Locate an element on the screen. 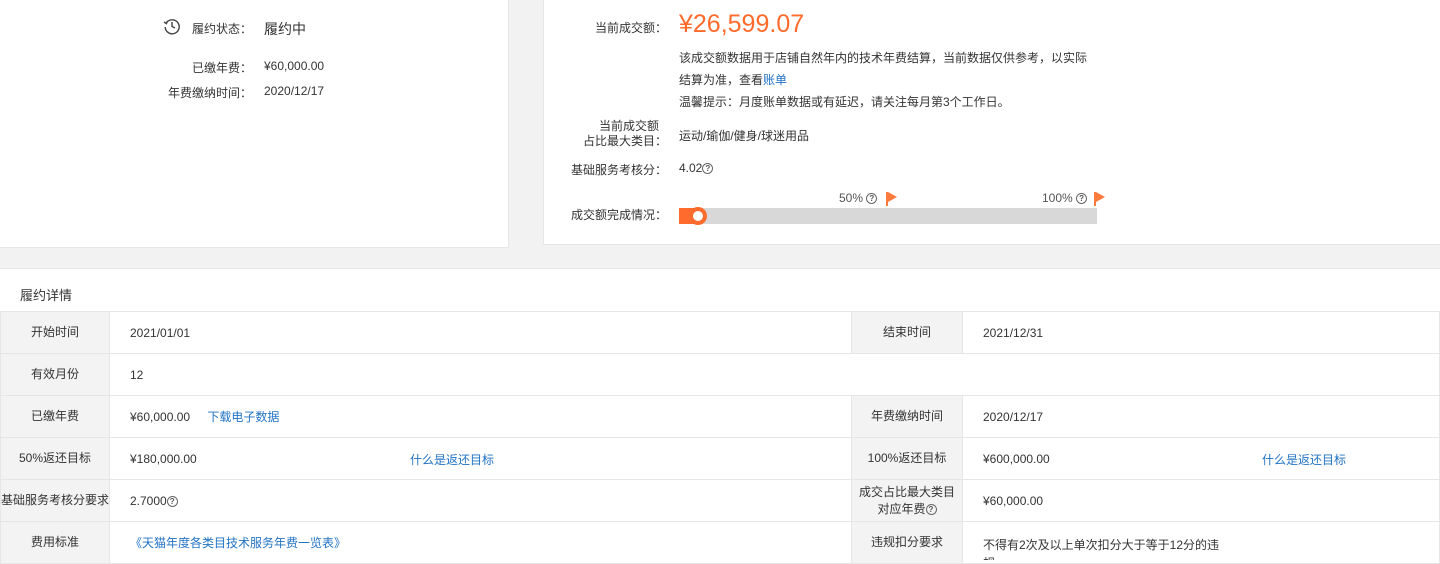 Image resolution: width=1440 pixels, height=564 pixels. score-label: 基础服务考核分： is located at coordinates (618, 170).